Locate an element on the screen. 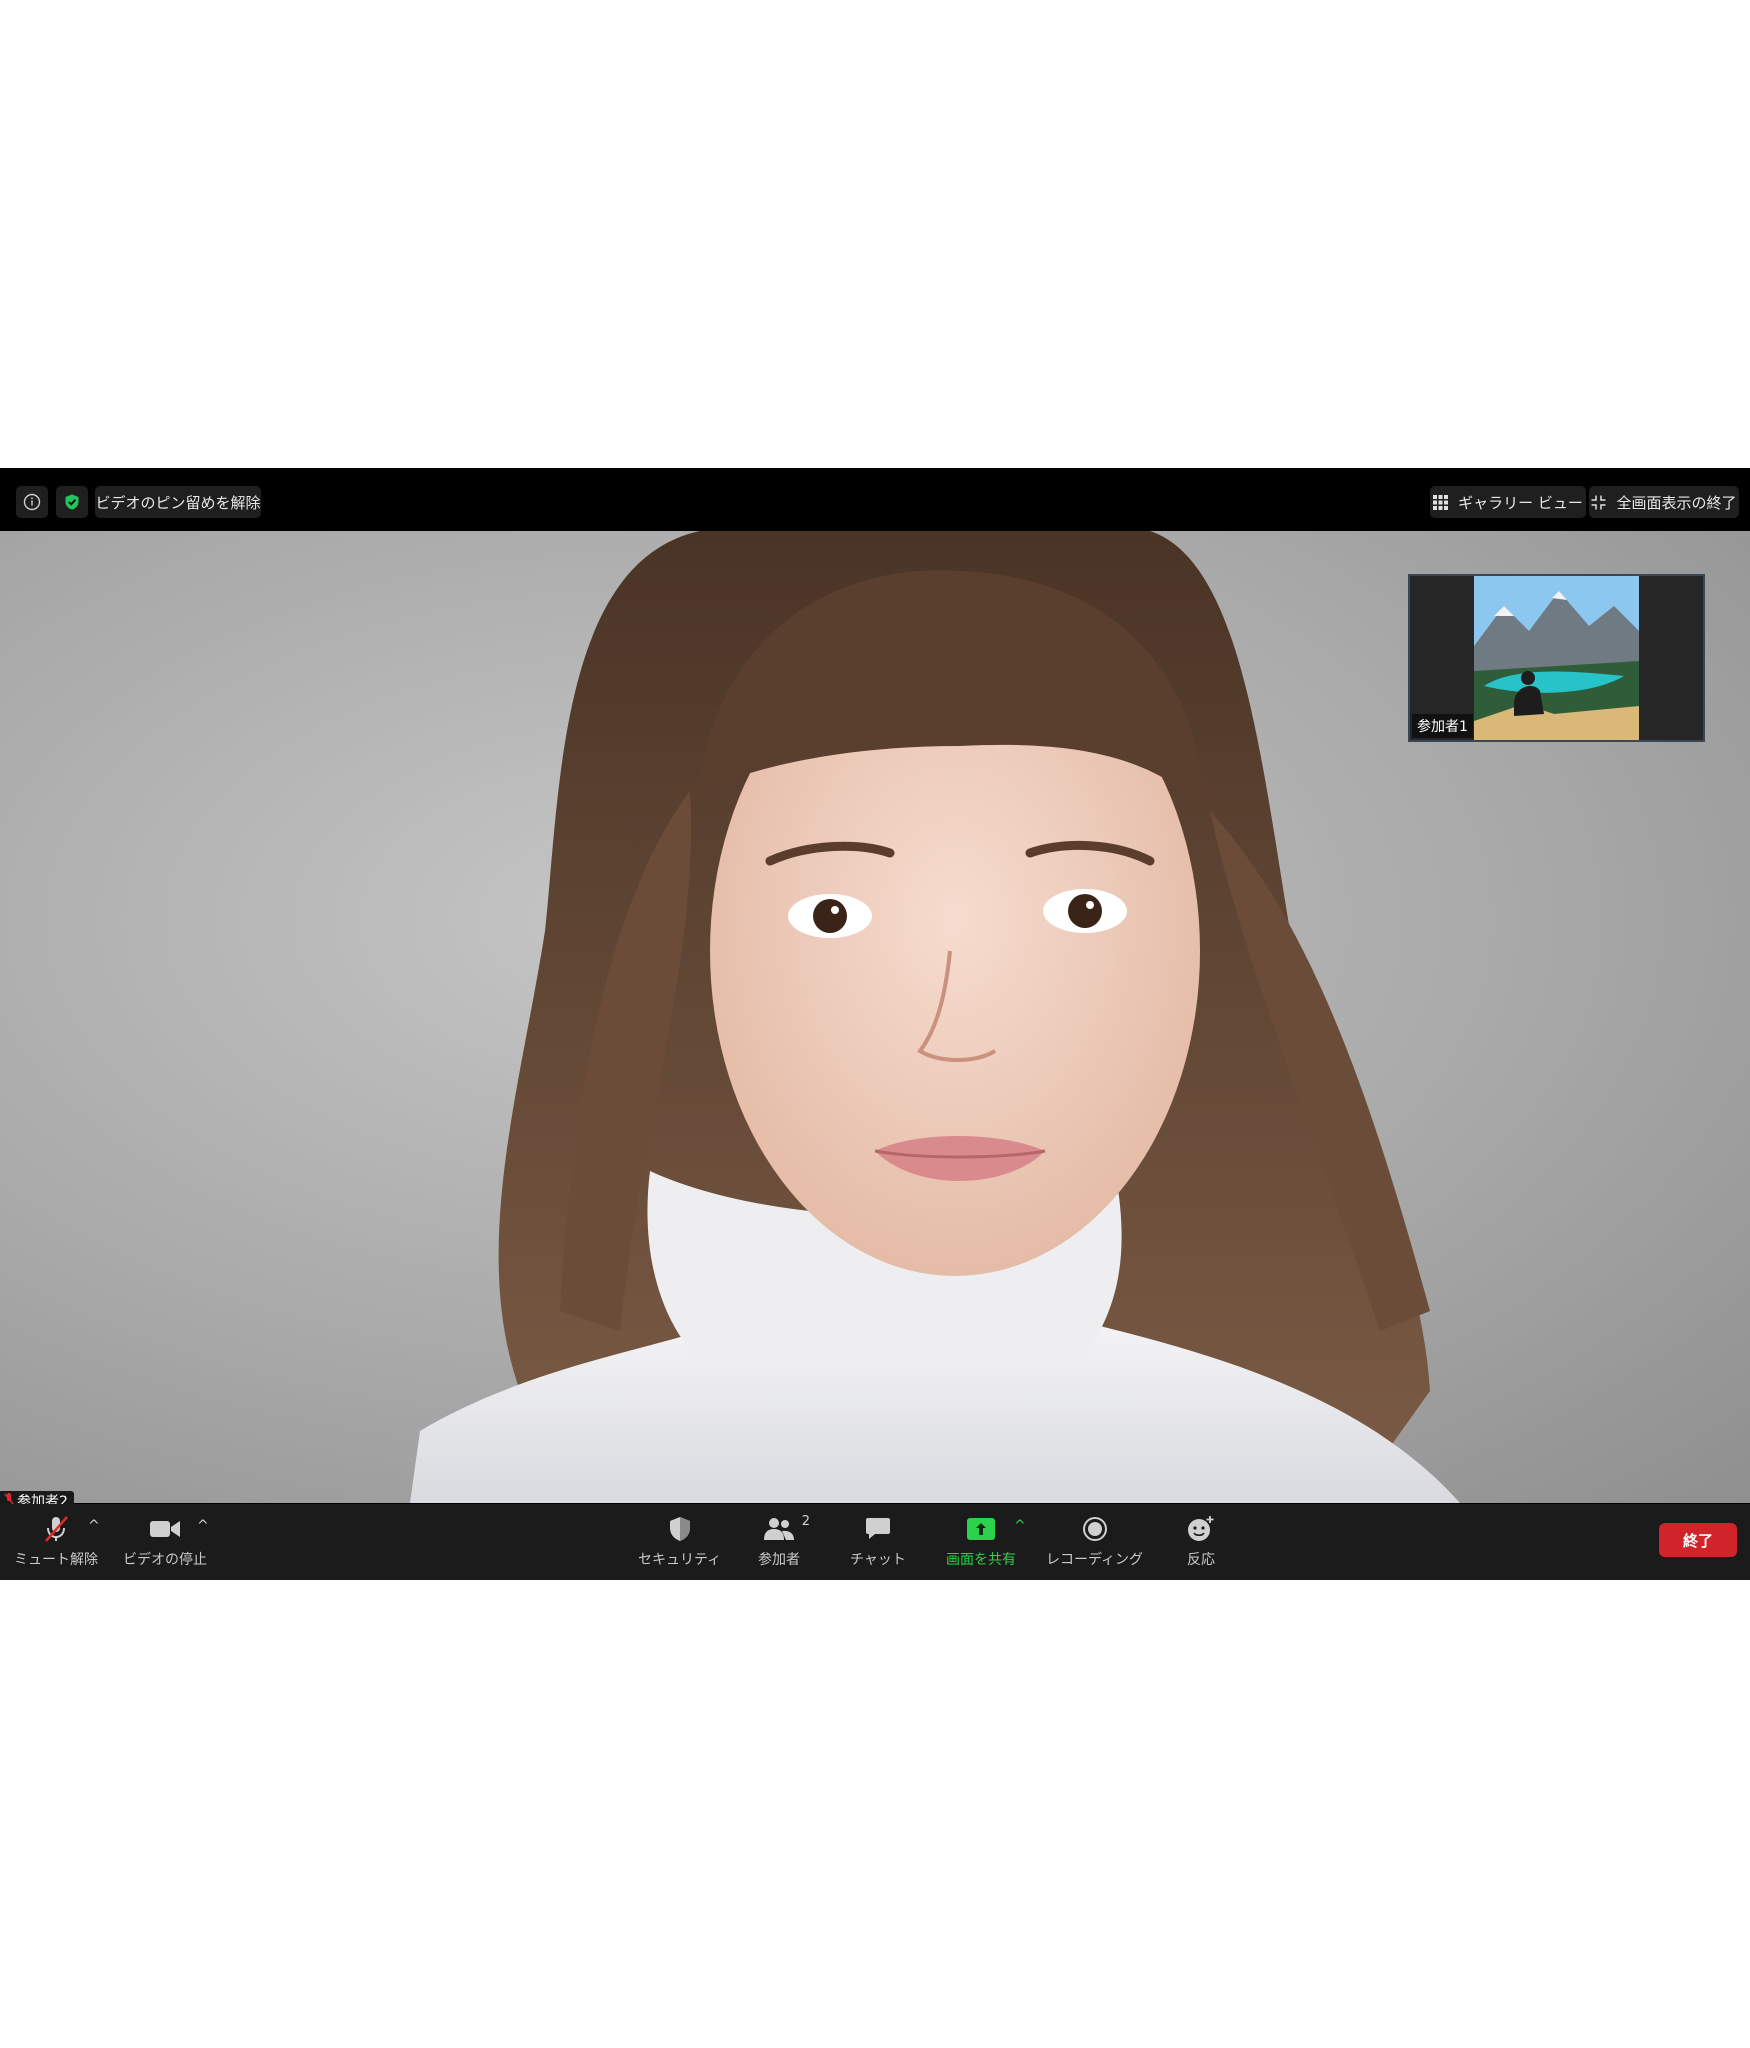 This screenshot has width=1750, height=2048. share-screen-label: 画面を共有 is located at coordinates (981, 1560).